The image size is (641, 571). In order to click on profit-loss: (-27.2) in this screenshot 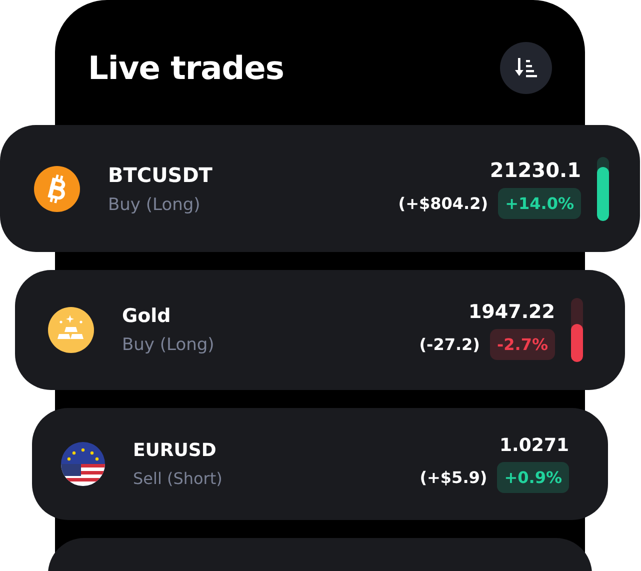, I will do `click(449, 344)`.